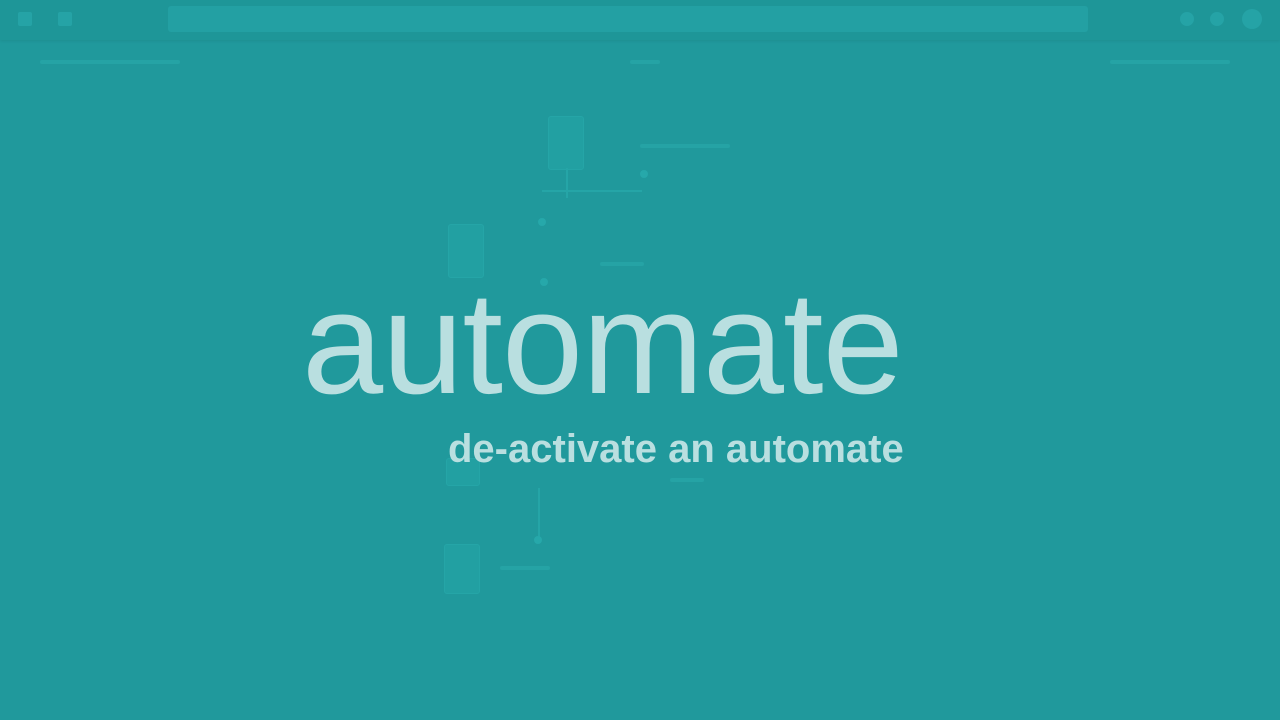 This screenshot has width=1280, height=720. I want to click on bookmark-icon, so click(1187, 19).